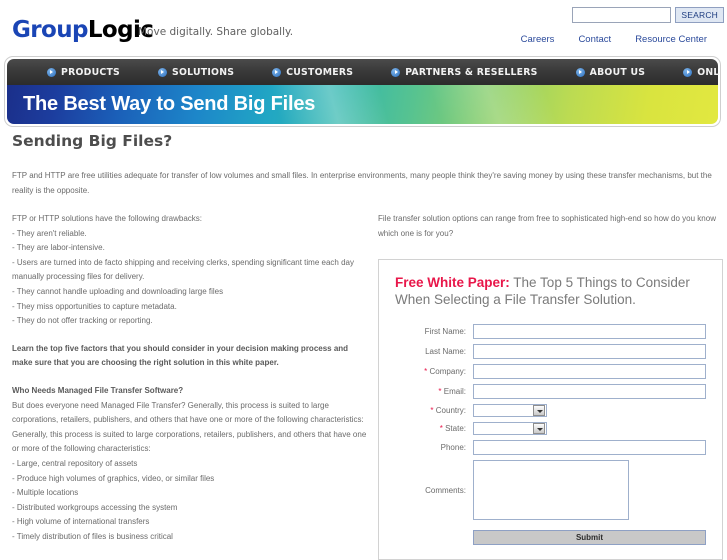 This screenshot has height=560, width=727. I want to click on site-logo: GroupLogic, so click(83, 30).